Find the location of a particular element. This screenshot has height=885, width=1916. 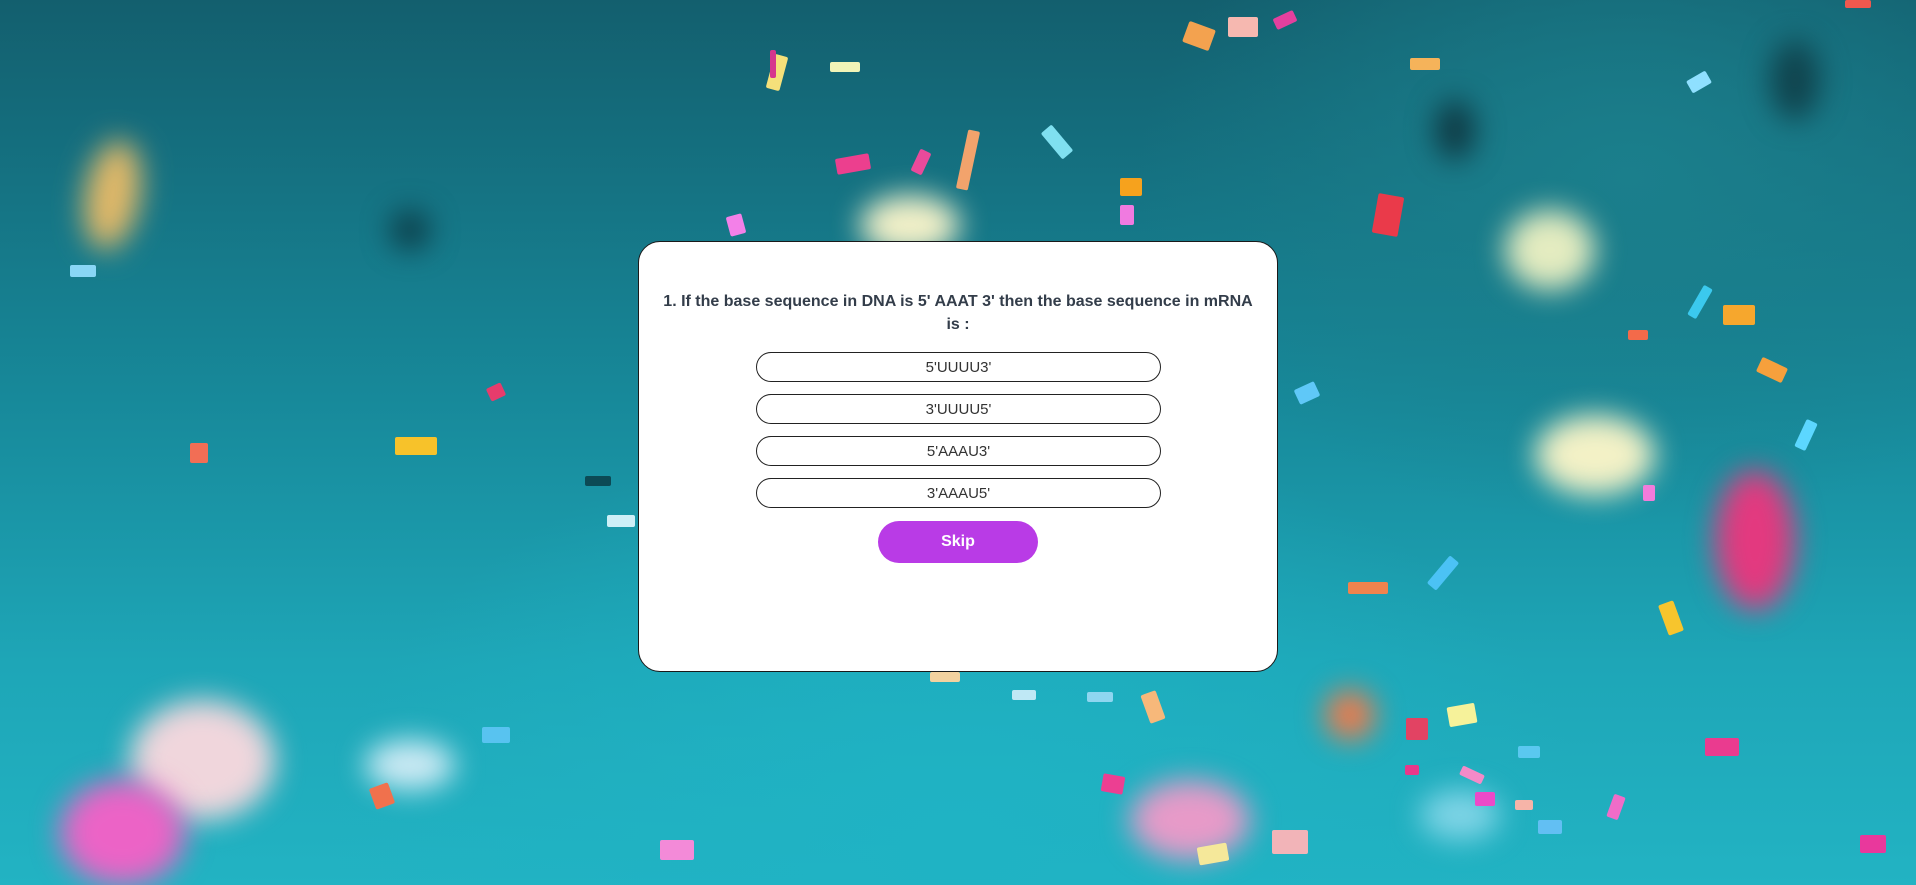

answer-option-3: 5'AAAU3' is located at coordinates (958, 451).